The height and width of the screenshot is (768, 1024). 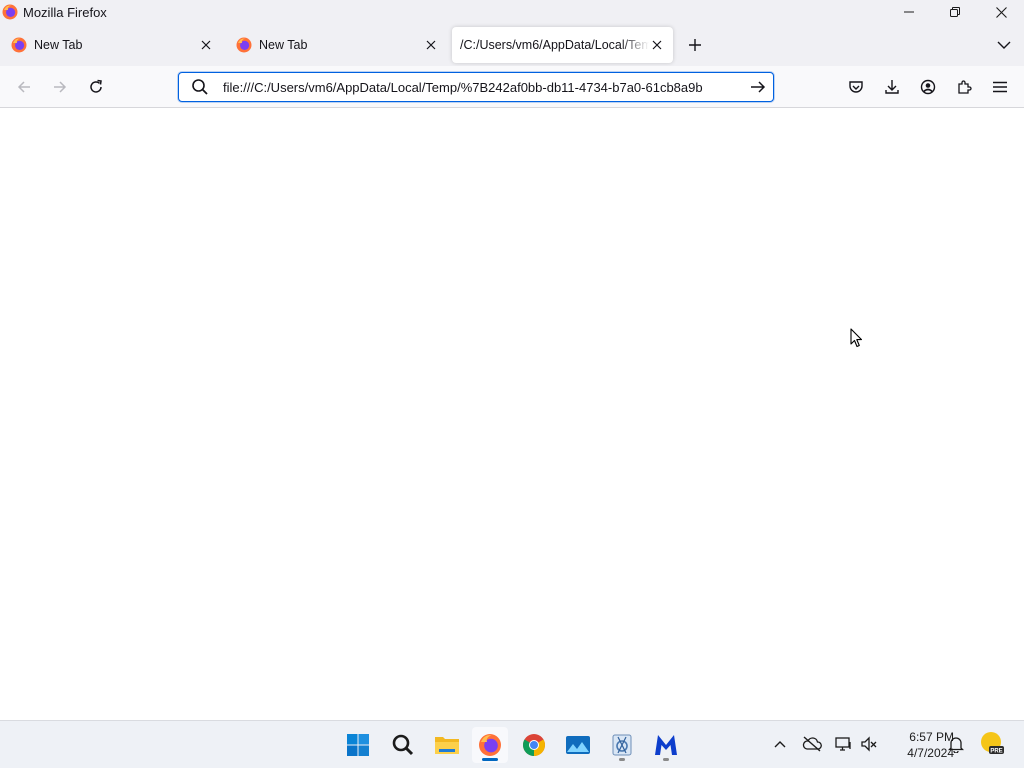 I want to click on downloads-button, so click(x=892, y=87).